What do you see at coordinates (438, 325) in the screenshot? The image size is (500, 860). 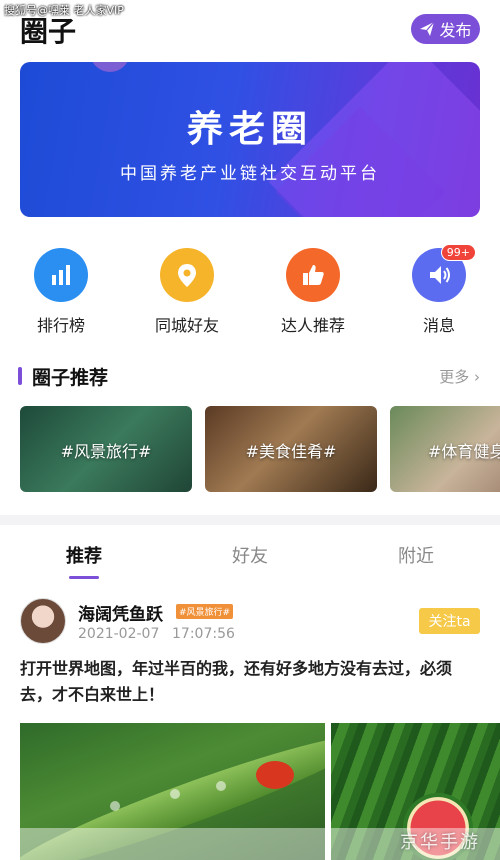 I see `nav-label: 消息` at bounding box center [438, 325].